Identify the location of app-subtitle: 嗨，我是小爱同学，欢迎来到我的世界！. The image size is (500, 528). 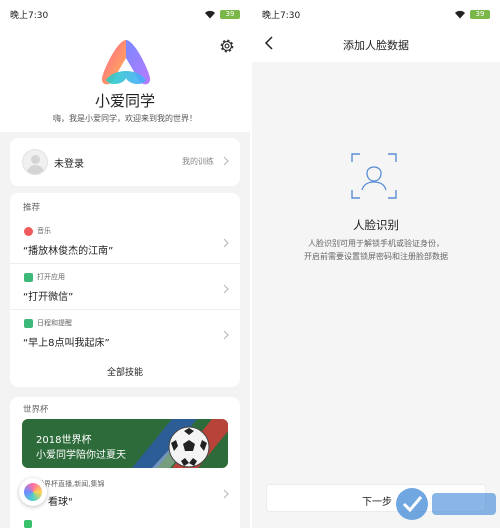
(125, 118).